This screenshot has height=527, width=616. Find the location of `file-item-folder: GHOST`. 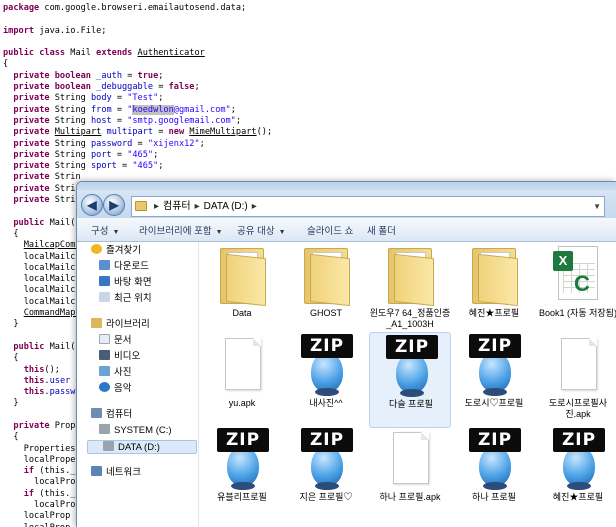

file-item-folder: GHOST is located at coordinates (326, 290).